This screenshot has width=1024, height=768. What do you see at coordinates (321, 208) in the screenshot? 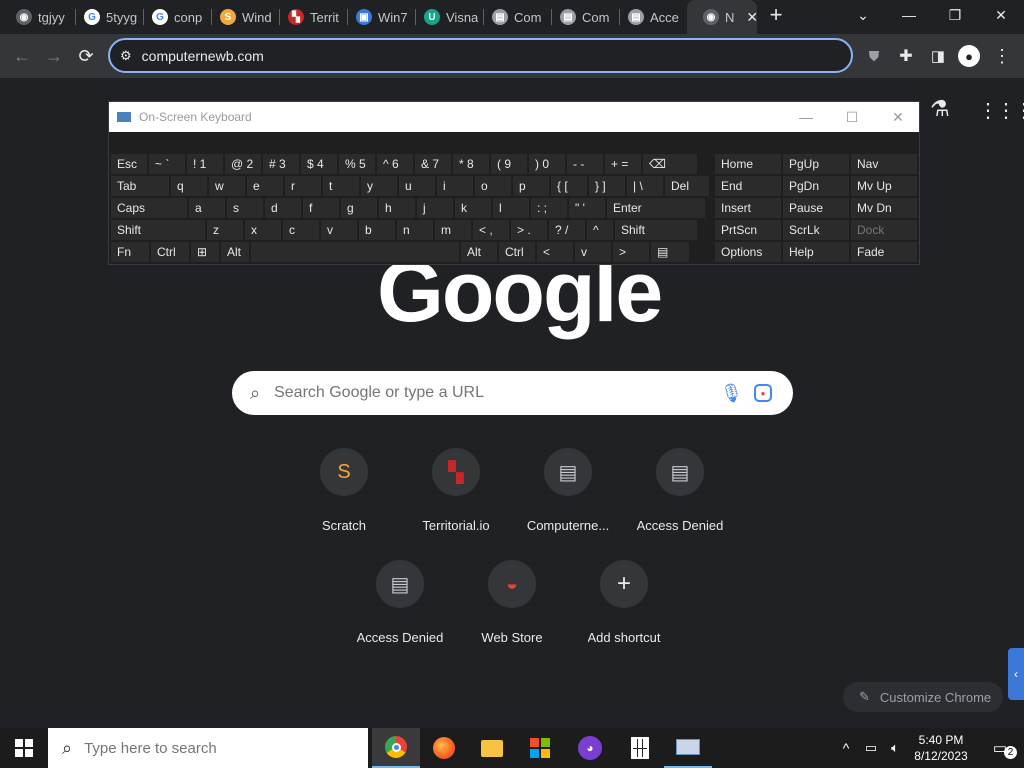
I see `osk-key: f` at bounding box center [321, 208].